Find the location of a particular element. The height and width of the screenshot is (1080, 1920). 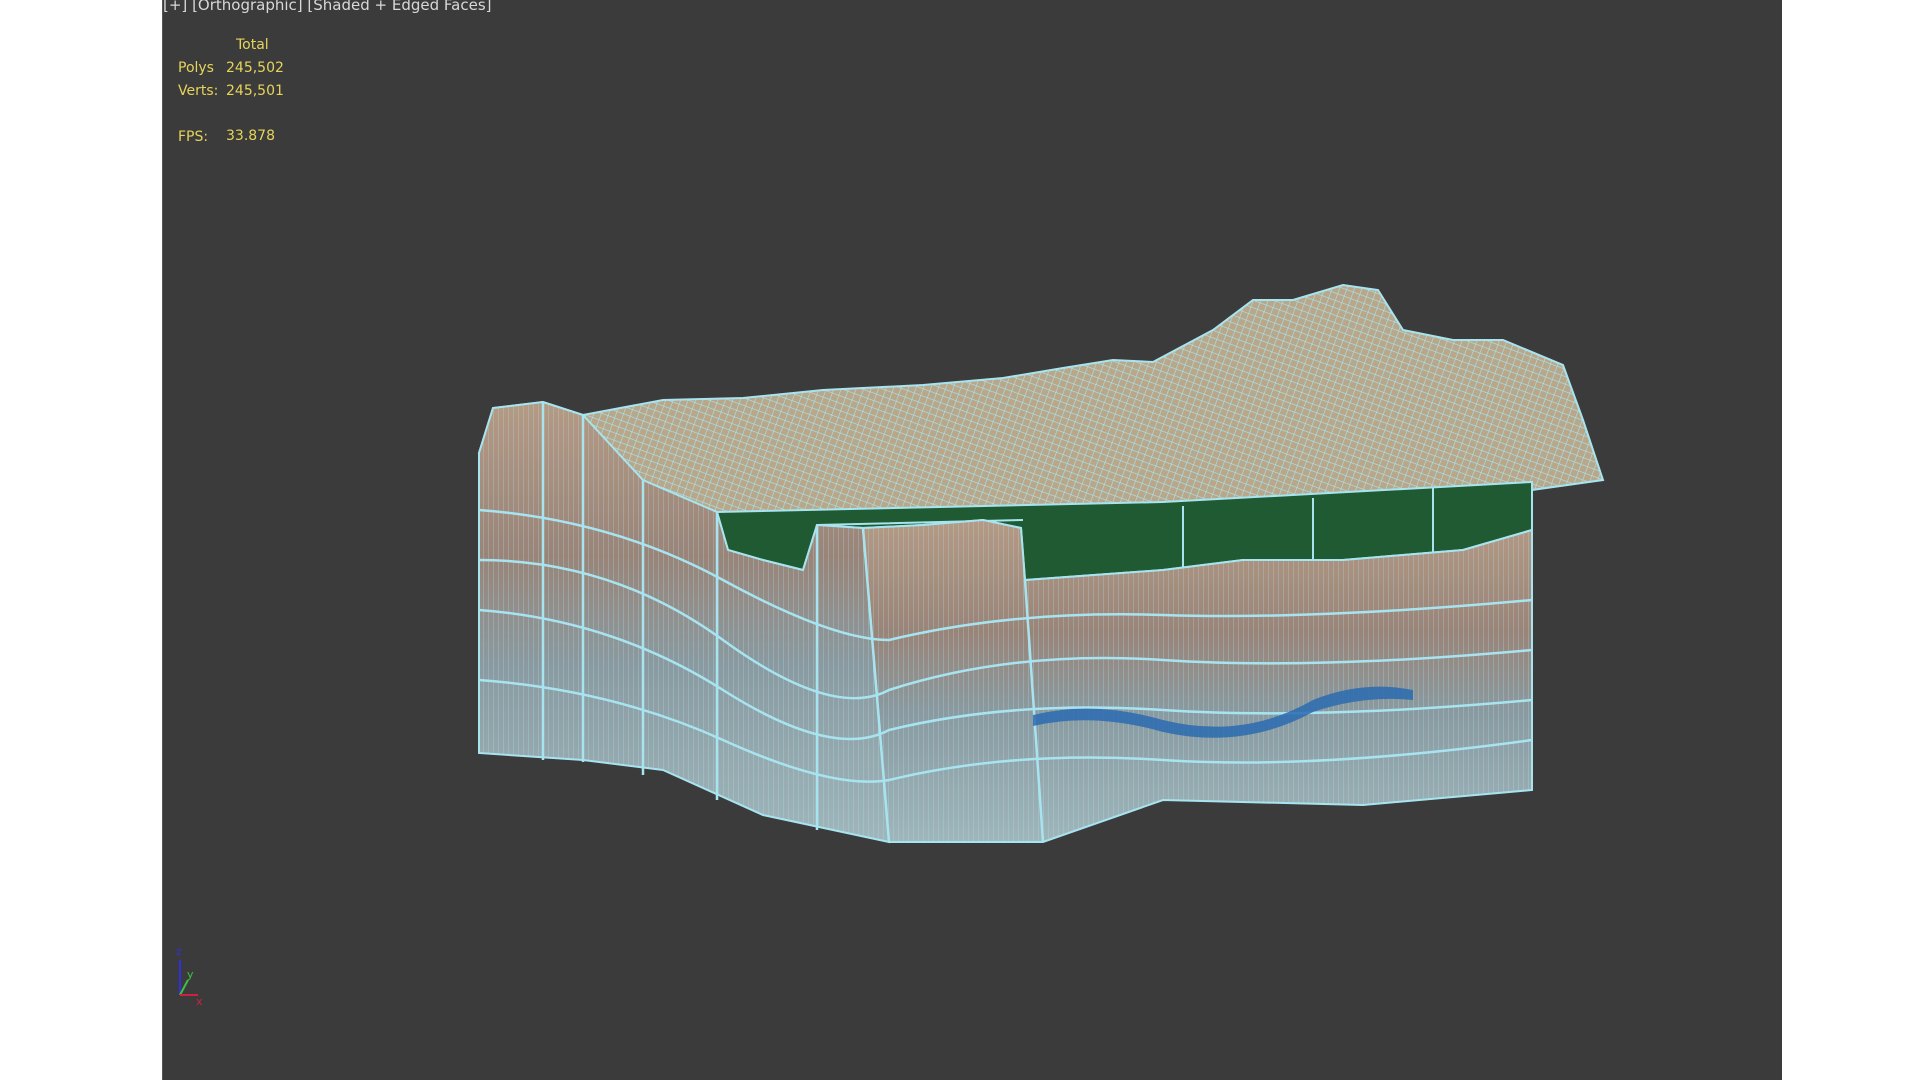

axis-gizmo: z y x is located at coordinates (189, 976).